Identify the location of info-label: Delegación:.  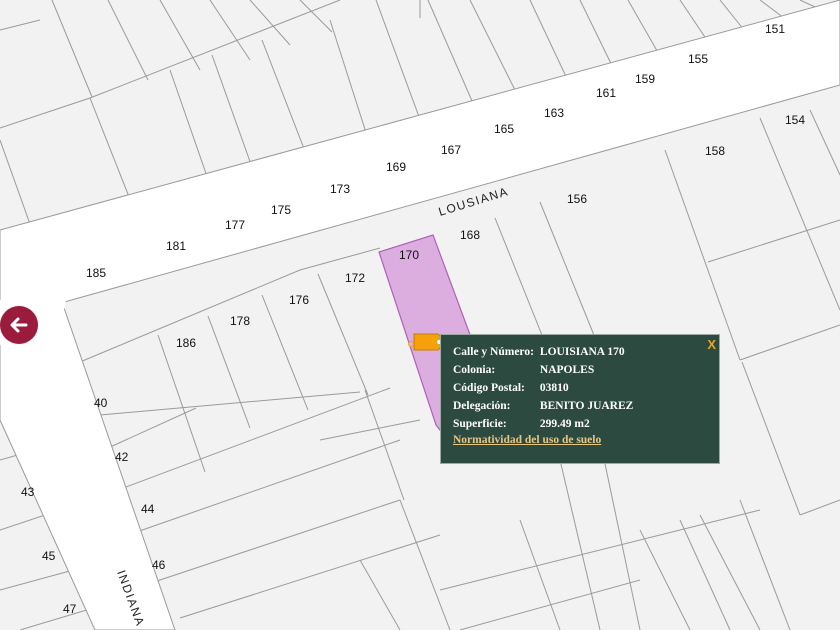
(482, 406).